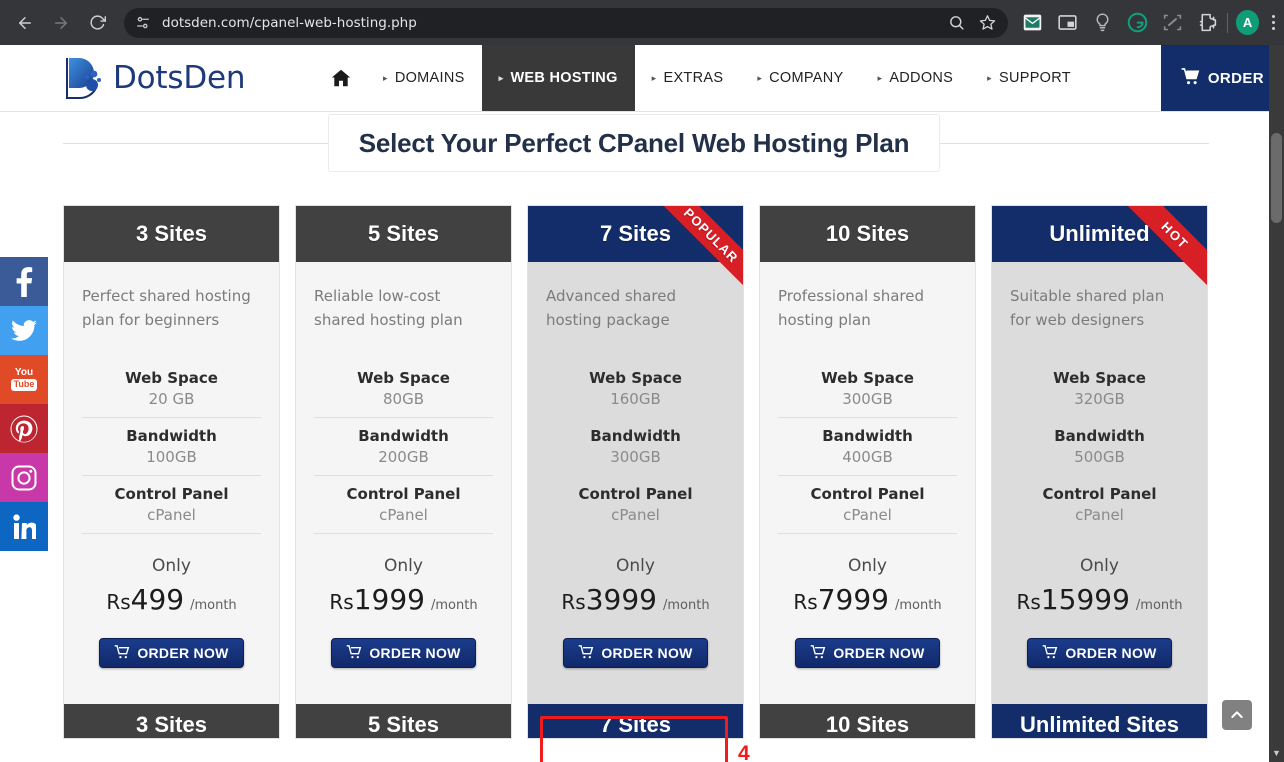 The height and width of the screenshot is (762, 1284). Describe the element at coordinates (171, 457) in the screenshot. I see `spec-value: 100GB` at that location.